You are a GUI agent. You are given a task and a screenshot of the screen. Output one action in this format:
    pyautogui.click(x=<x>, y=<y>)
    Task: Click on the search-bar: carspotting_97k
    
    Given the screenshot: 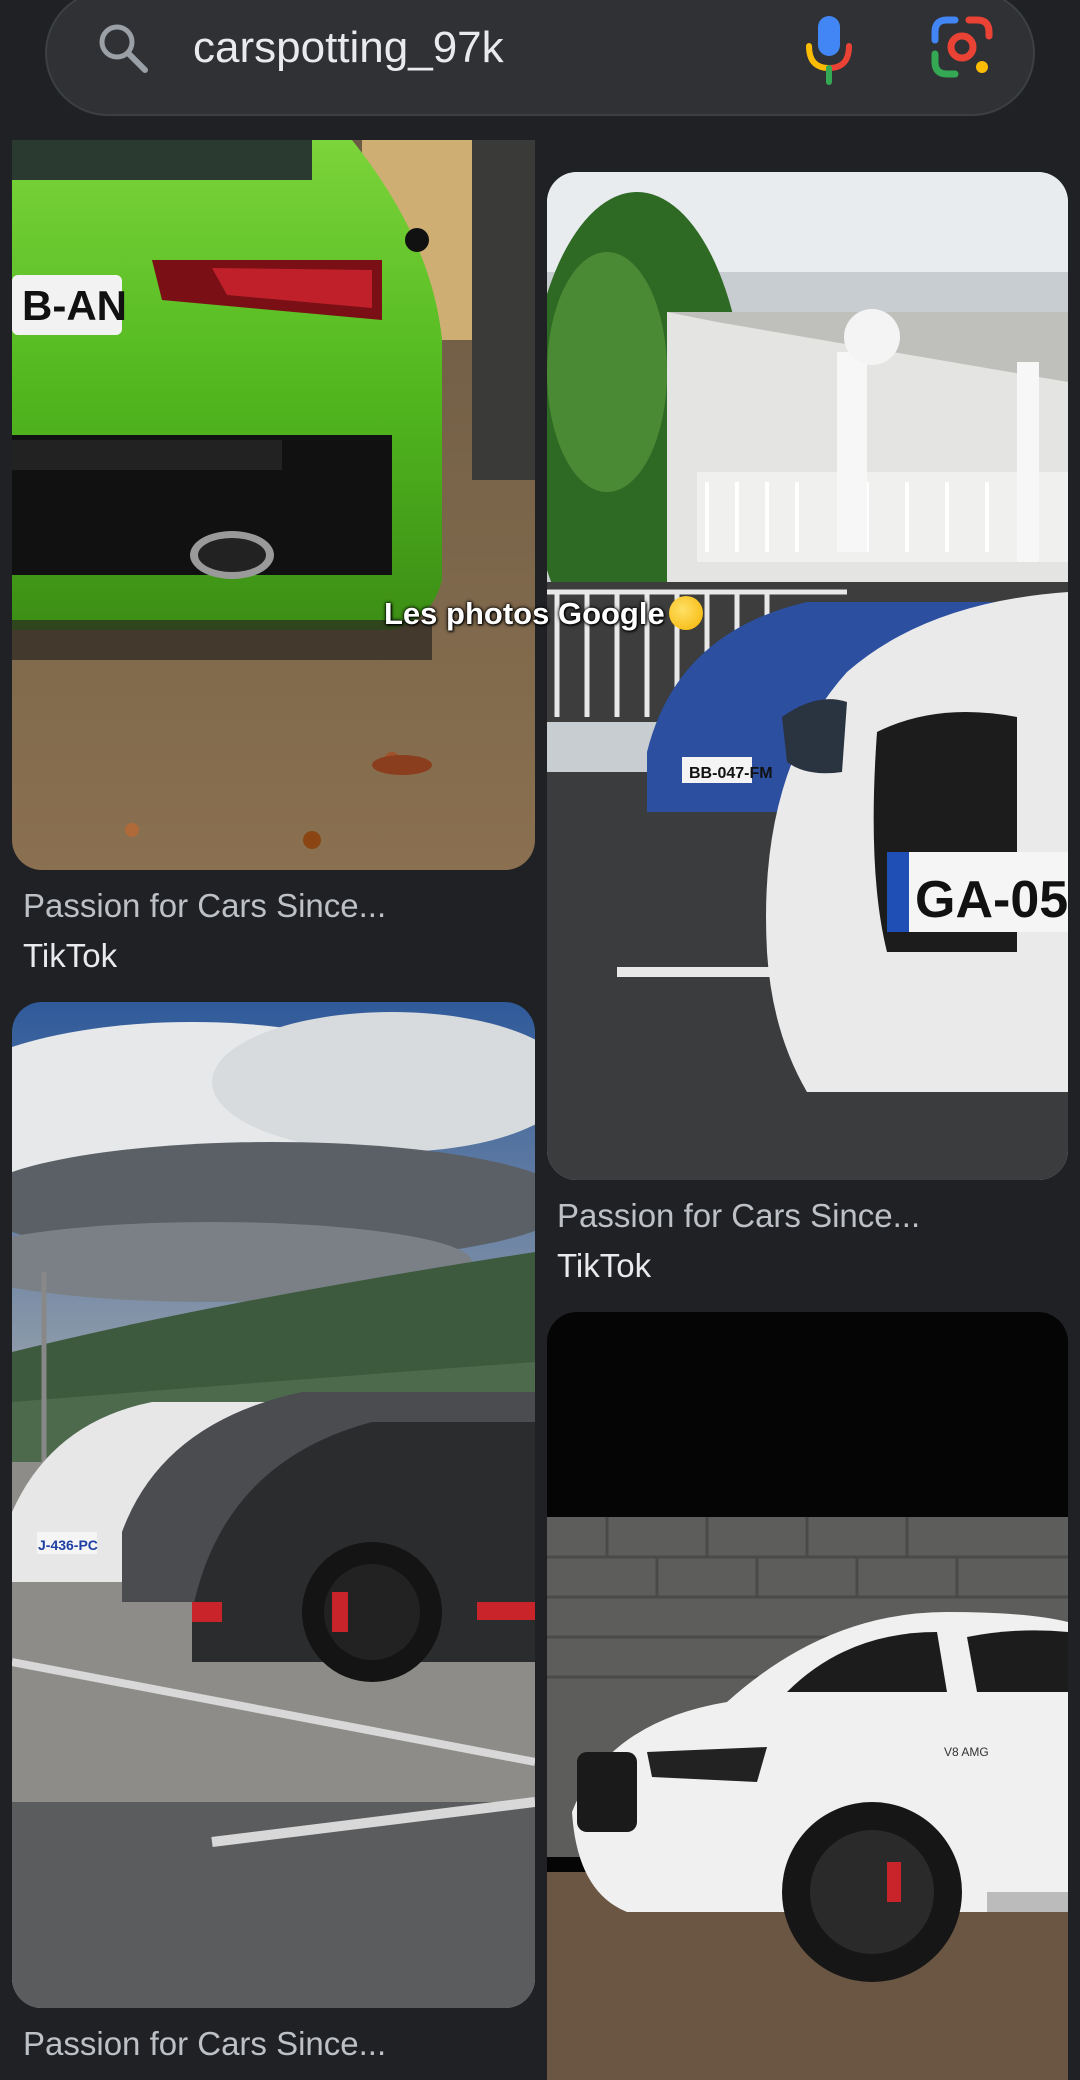 What is the action you would take?
    pyautogui.click(x=540, y=58)
    